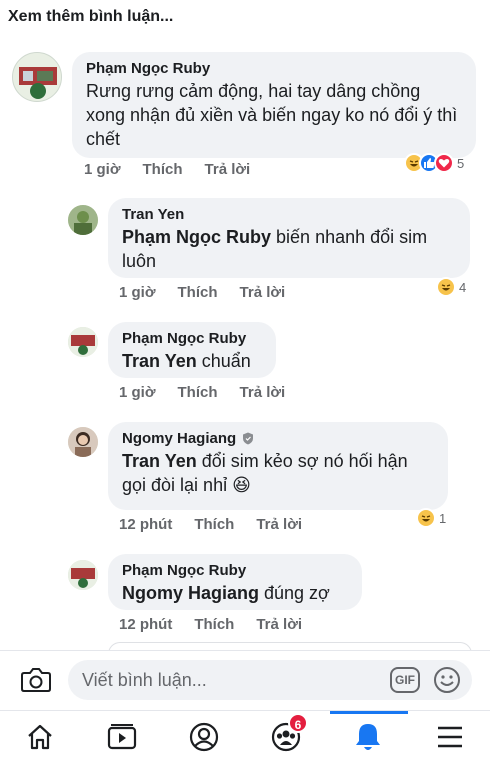 This screenshot has height=762, width=490. What do you see at coordinates (405, 680) in the screenshot?
I see `gif-button: GIF` at bounding box center [405, 680].